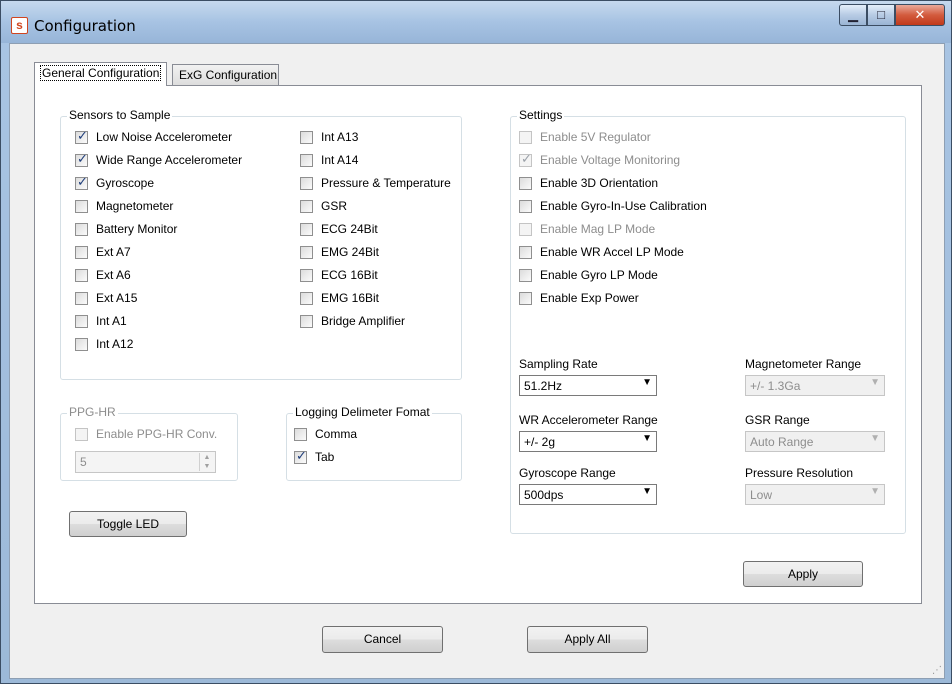 This screenshot has width=952, height=684. I want to click on checkbox-label: Enable WR Accel LP Mode, so click(612, 252).